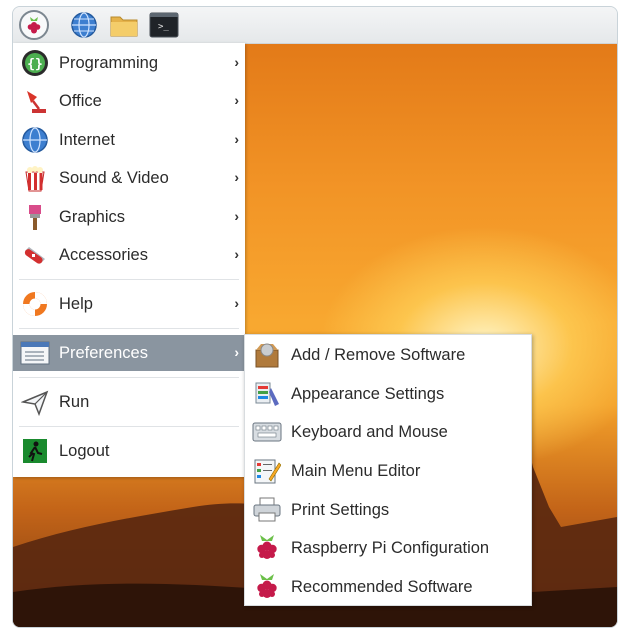 This screenshot has height=628, width=624. I want to click on menu-item-label: Logout, so click(84, 450).